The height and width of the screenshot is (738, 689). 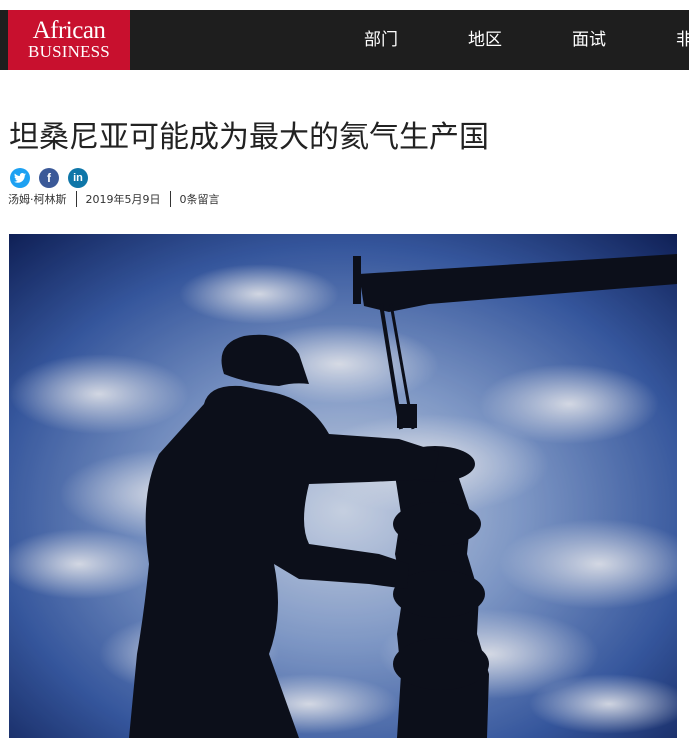 I want to click on nav-item-africa: 非, so click(x=682, y=40).